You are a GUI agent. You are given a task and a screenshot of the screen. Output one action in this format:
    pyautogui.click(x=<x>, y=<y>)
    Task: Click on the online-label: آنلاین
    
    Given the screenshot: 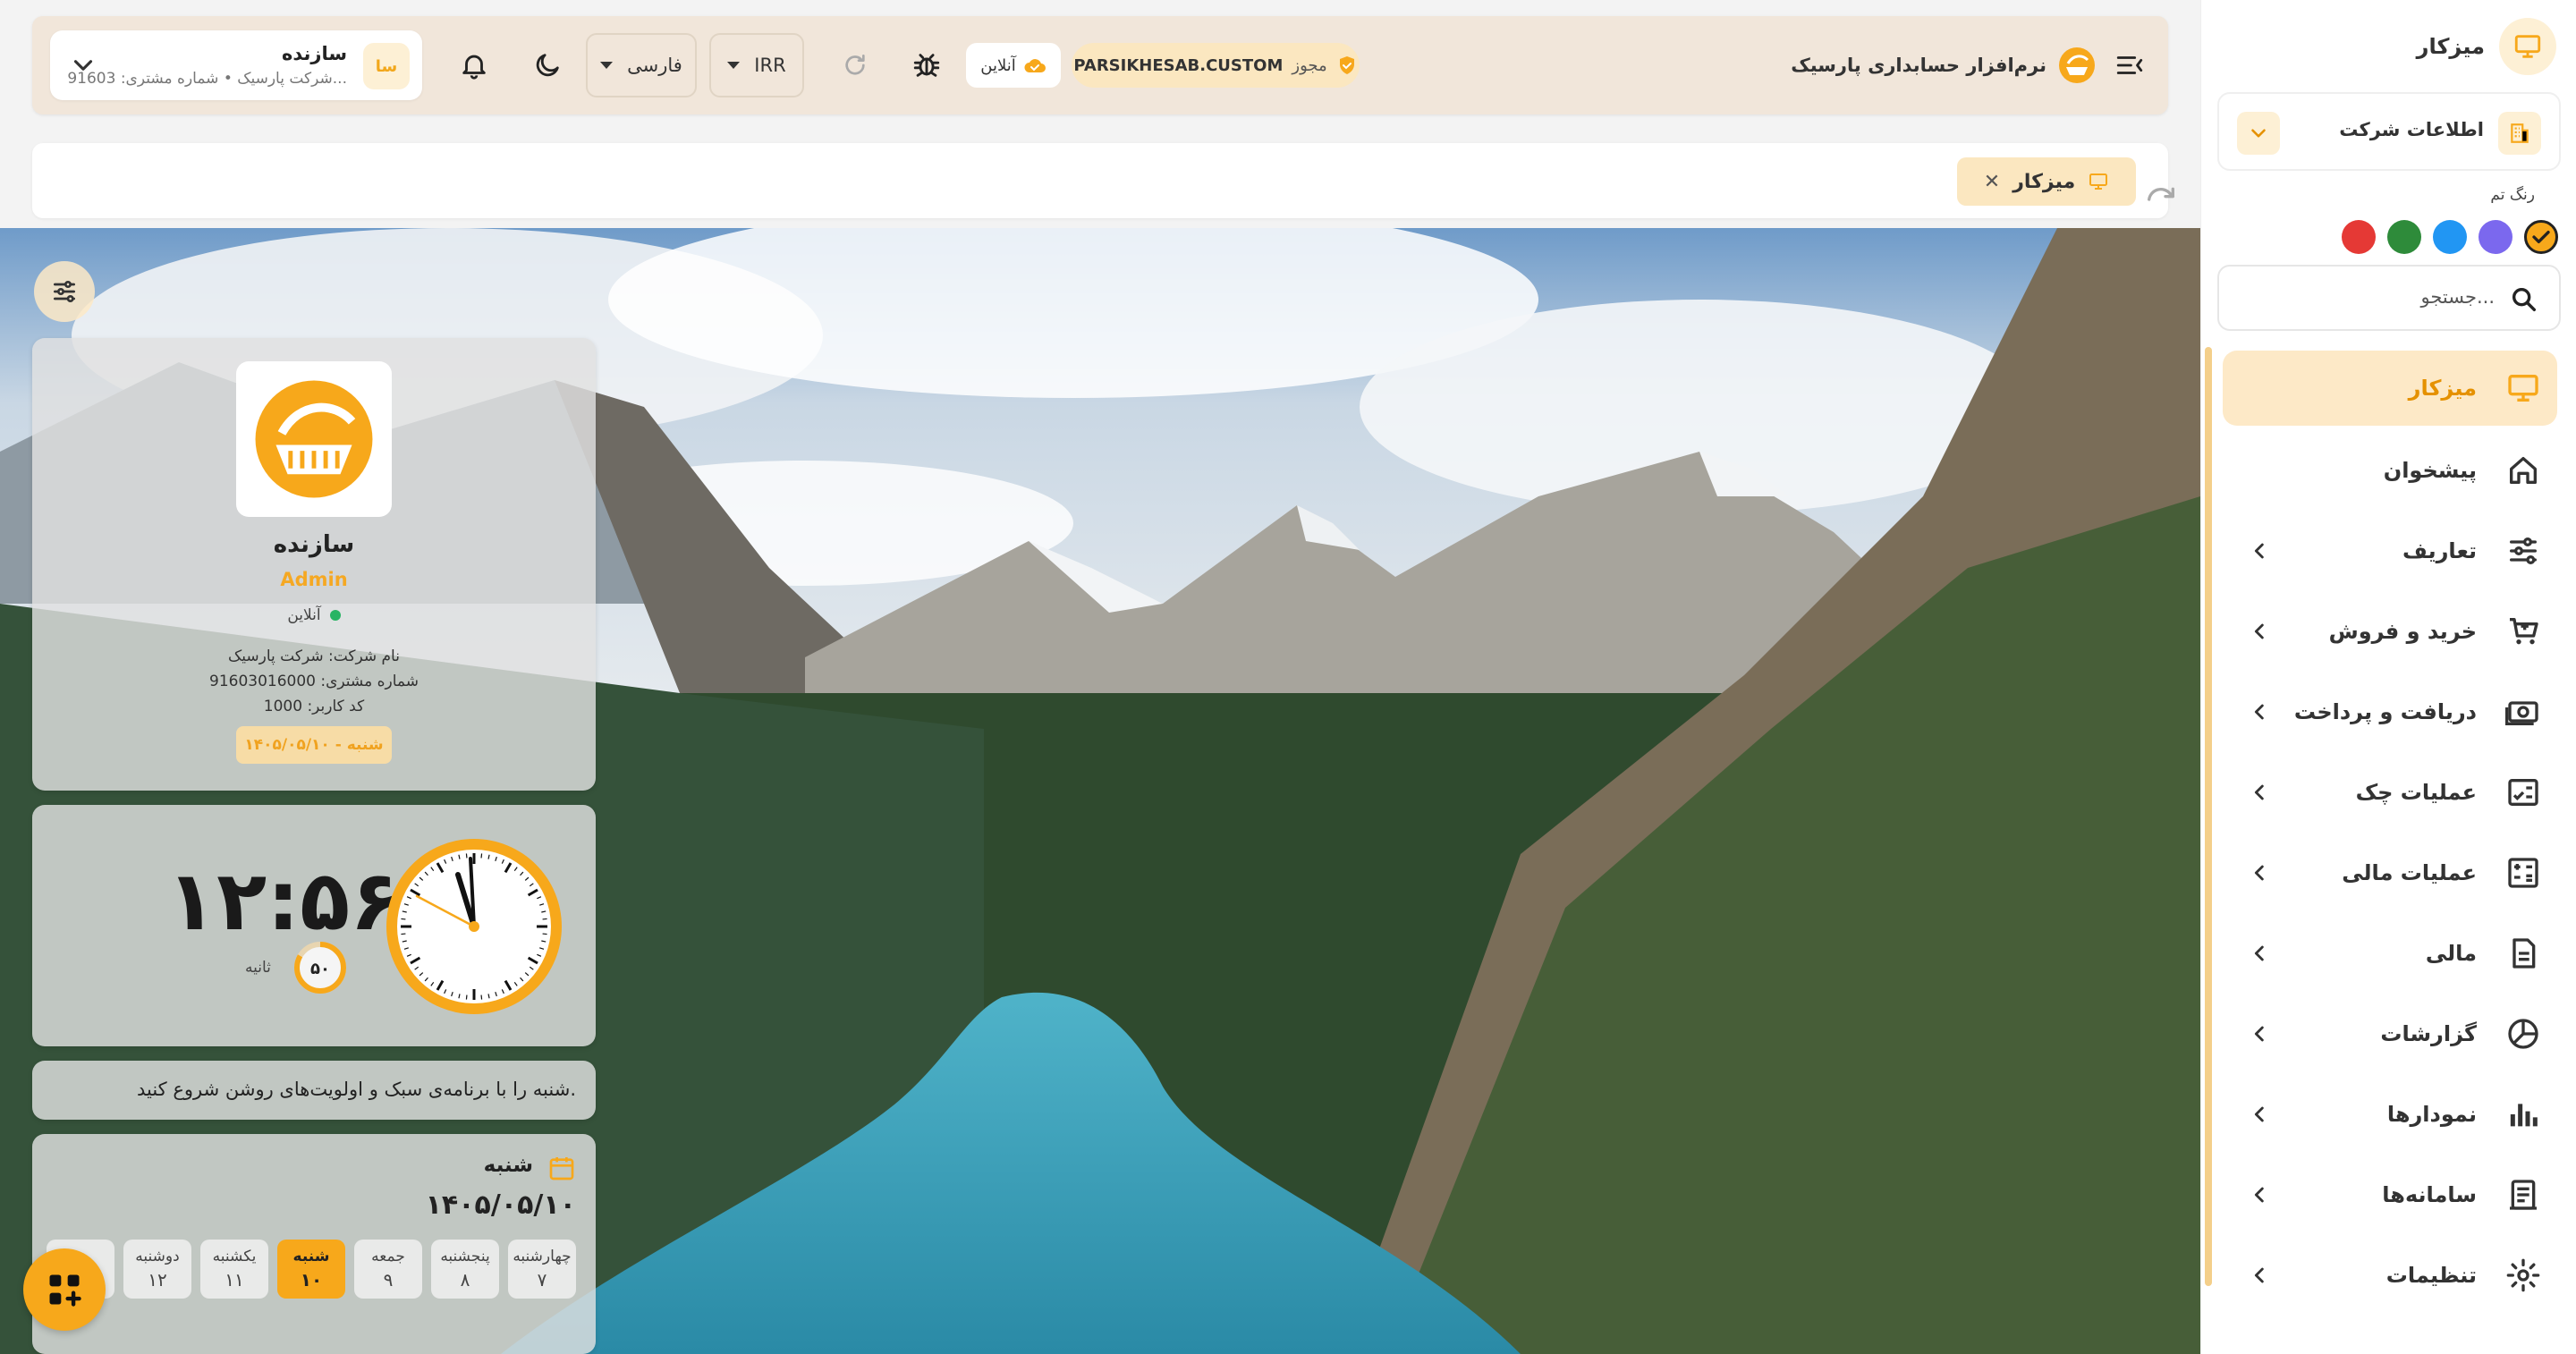 What is the action you would take?
    pyautogui.click(x=998, y=65)
    